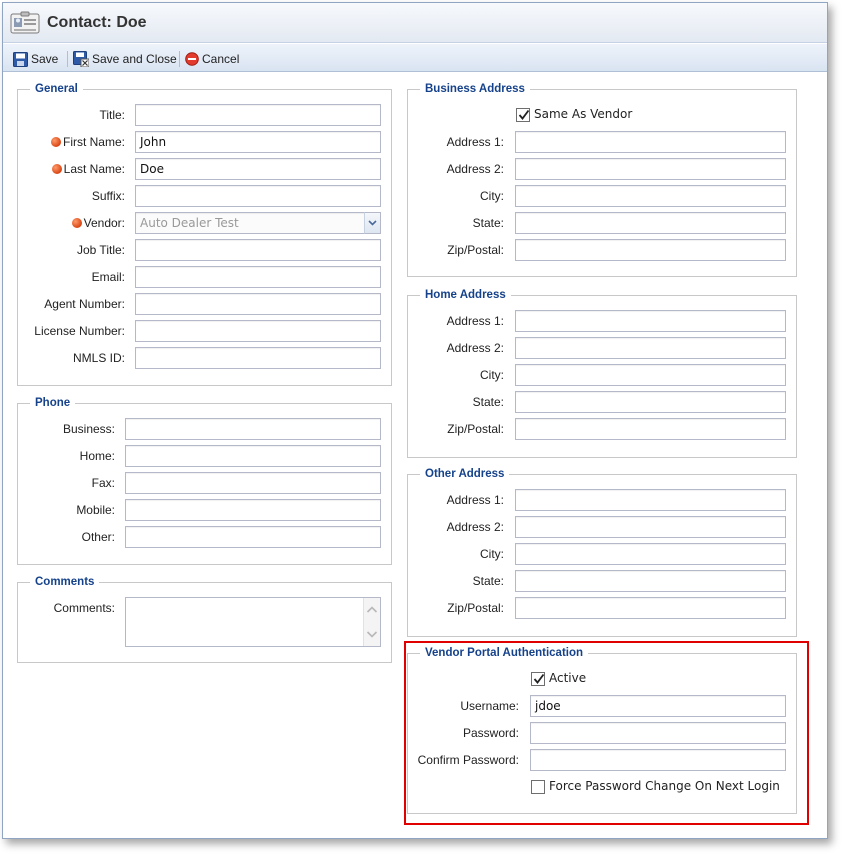 This screenshot has height=862, width=847. What do you see at coordinates (253, 622) in the screenshot?
I see `comments-textarea` at bounding box center [253, 622].